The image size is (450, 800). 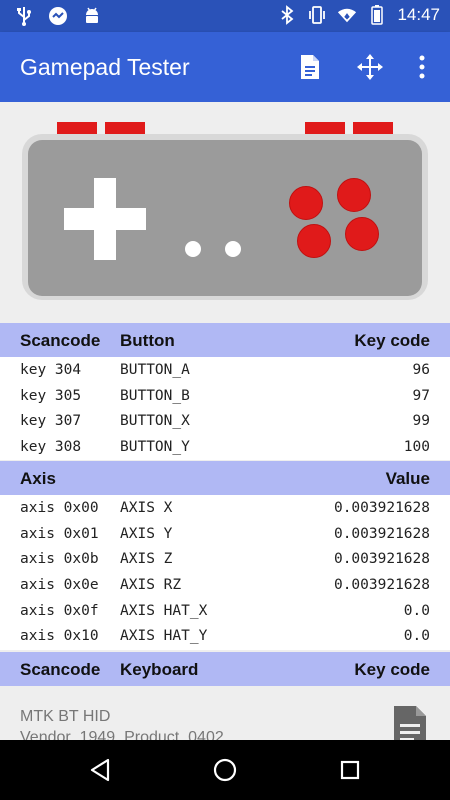 What do you see at coordinates (314, 241) in the screenshot?
I see `face-button-bottom` at bounding box center [314, 241].